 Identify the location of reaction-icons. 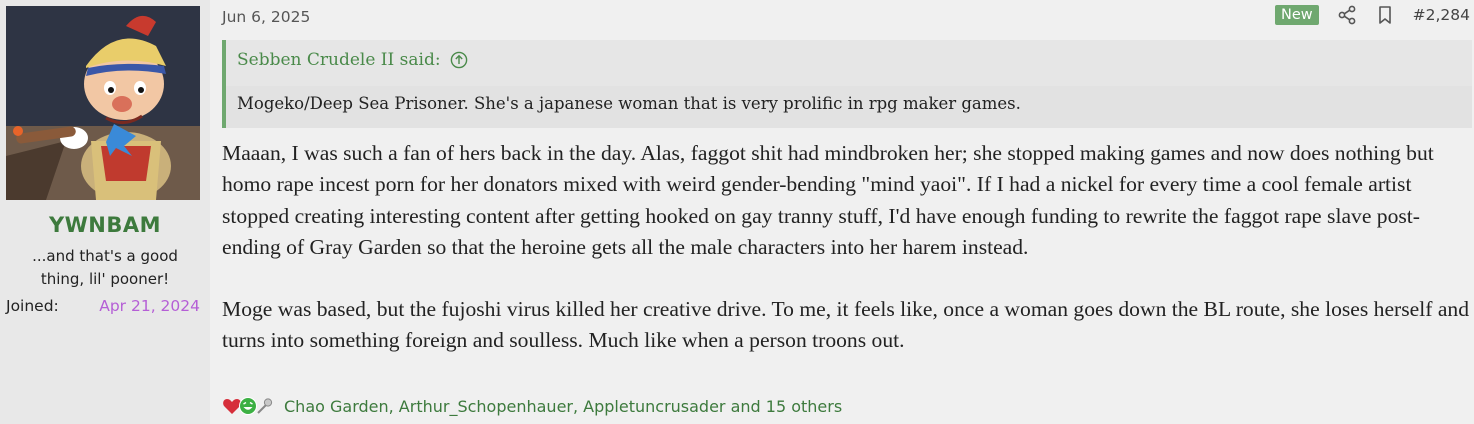
(247, 406).